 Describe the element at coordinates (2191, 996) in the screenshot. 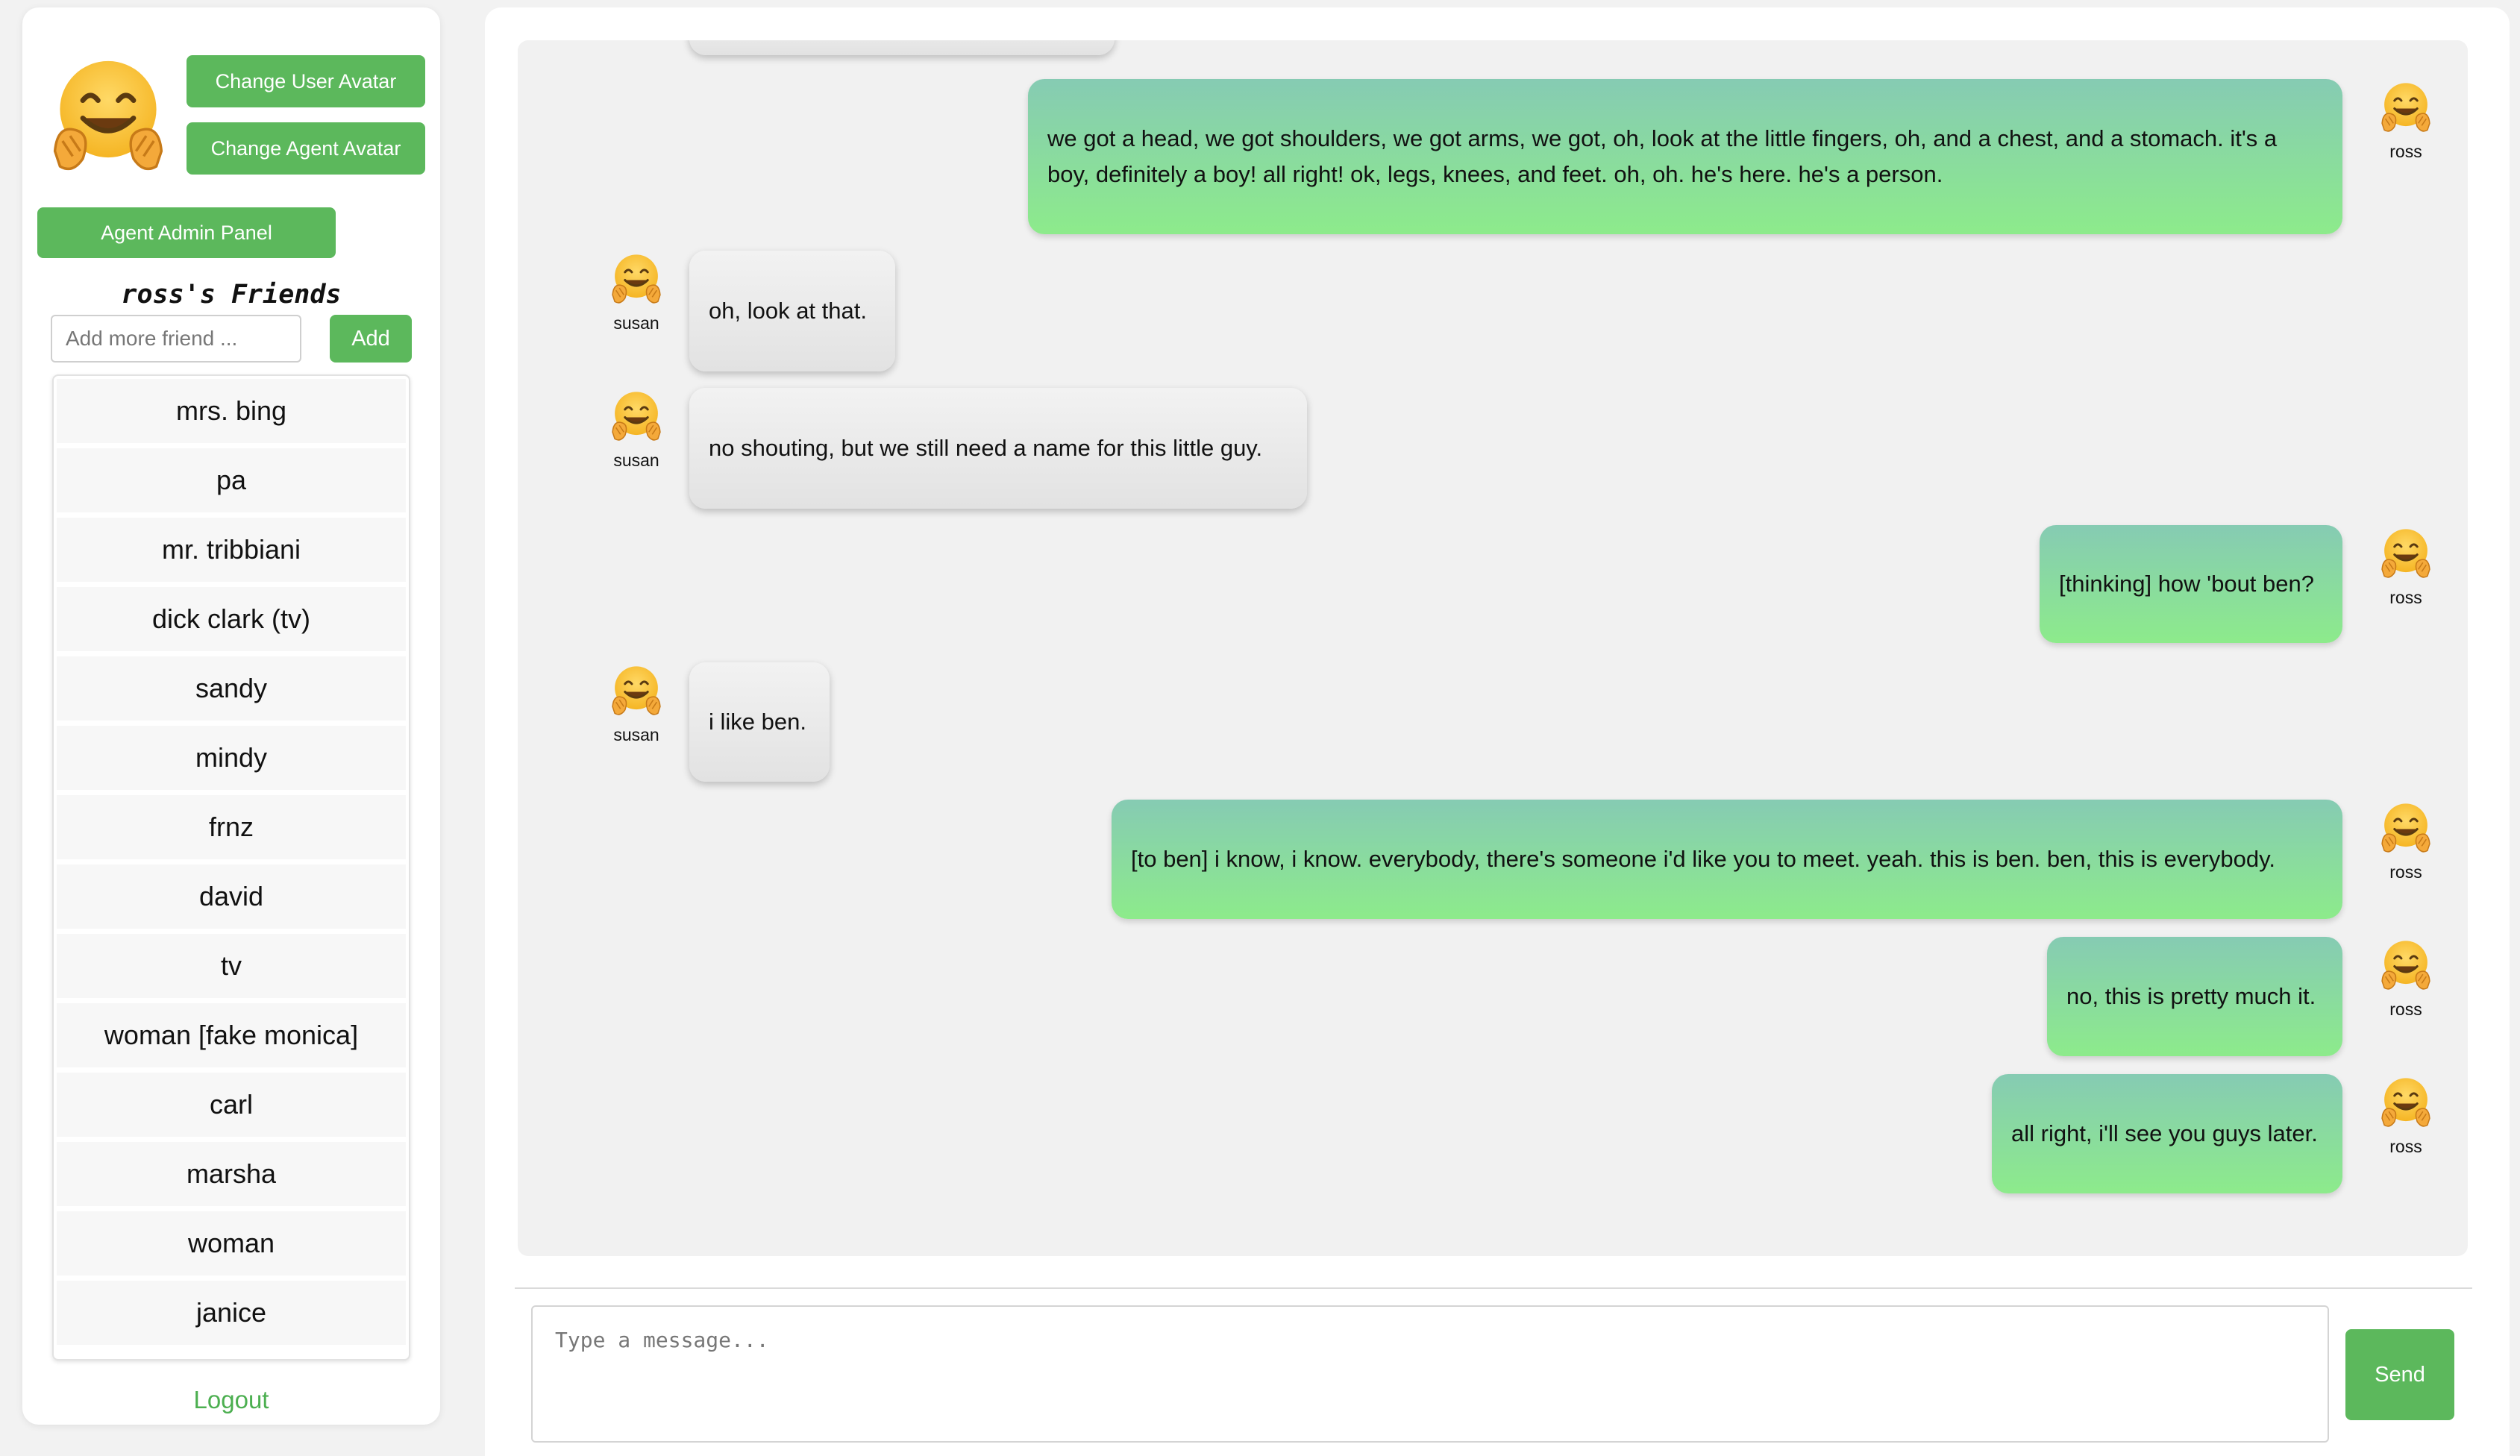

I see `message-text: no, this is pretty much it.` at that location.